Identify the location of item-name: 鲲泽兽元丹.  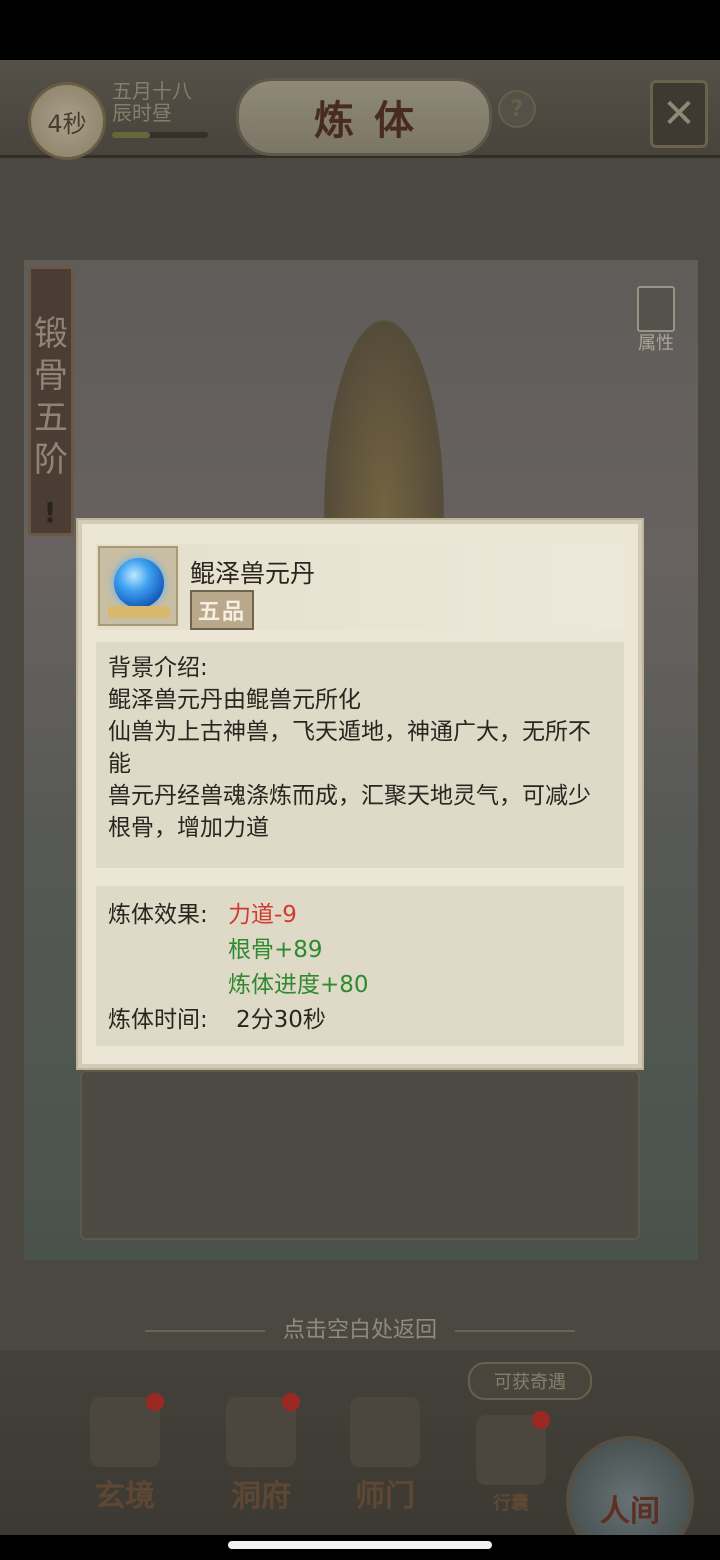
(253, 573).